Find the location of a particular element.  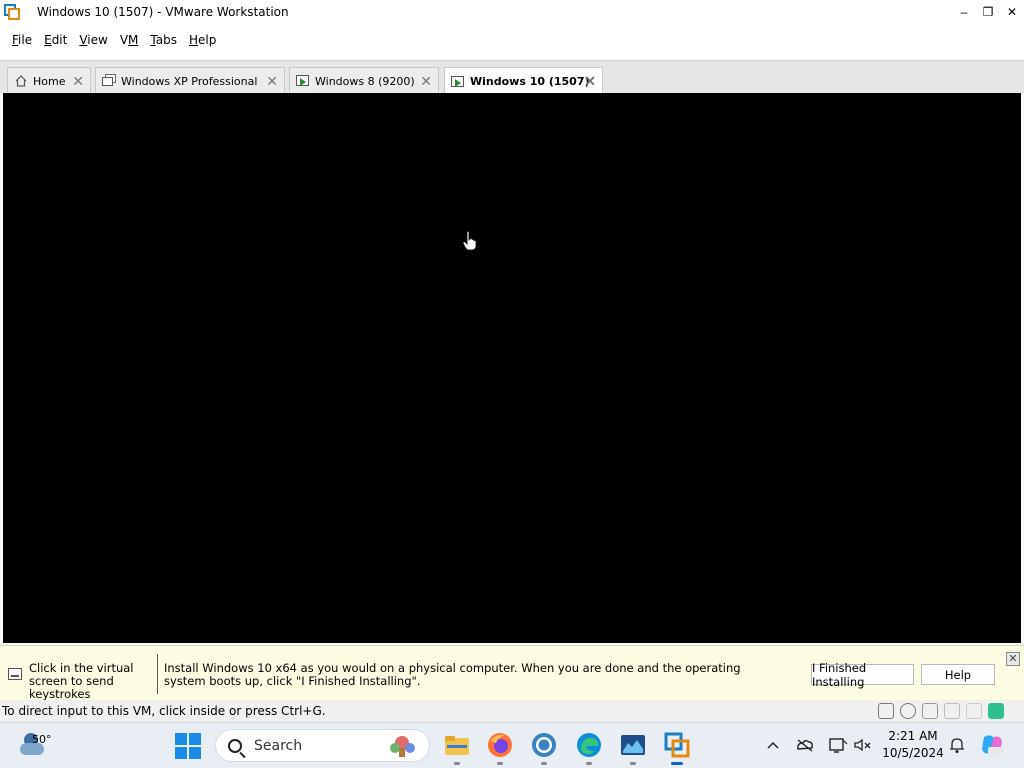

usb-icon is located at coordinates (952, 711).